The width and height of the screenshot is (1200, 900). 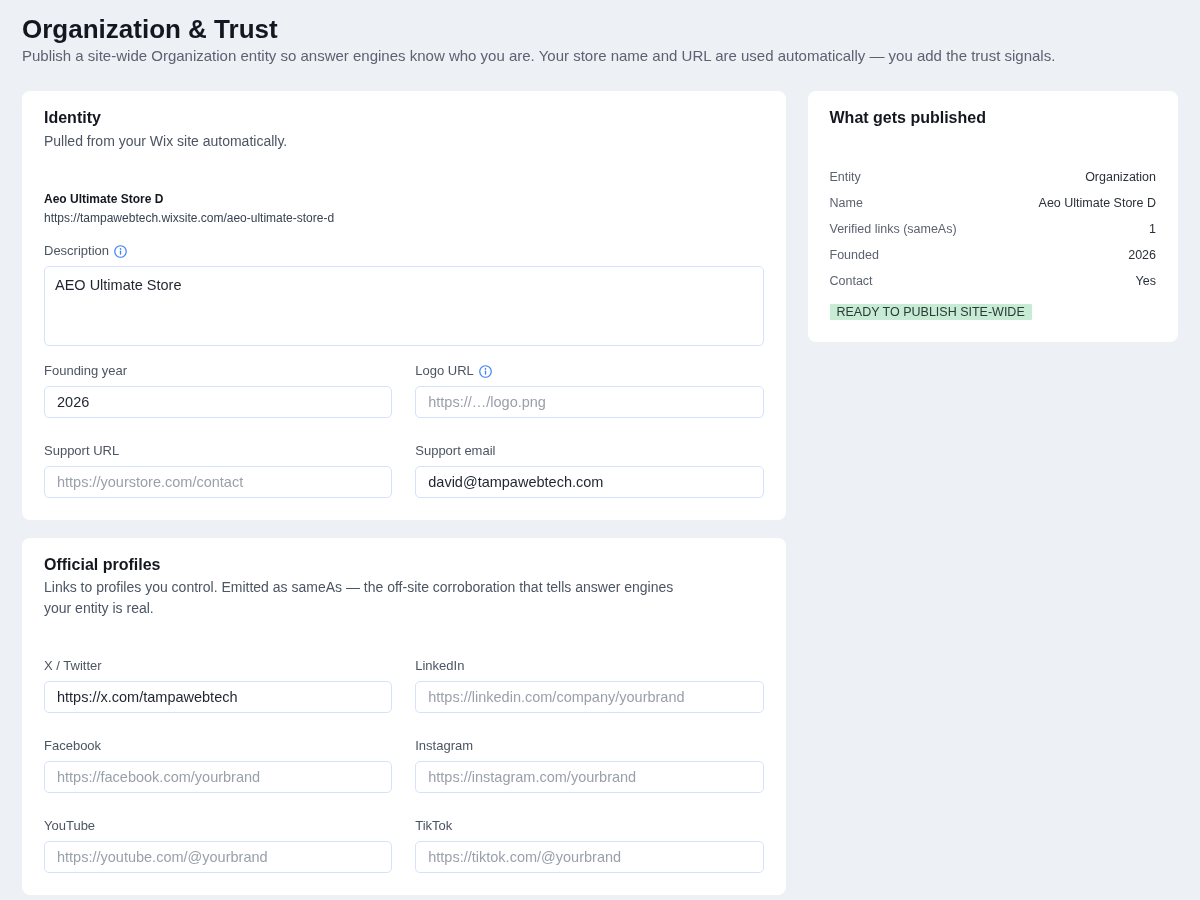 What do you see at coordinates (893, 229) in the screenshot?
I see `summary-label: Verified links (sameAs)` at bounding box center [893, 229].